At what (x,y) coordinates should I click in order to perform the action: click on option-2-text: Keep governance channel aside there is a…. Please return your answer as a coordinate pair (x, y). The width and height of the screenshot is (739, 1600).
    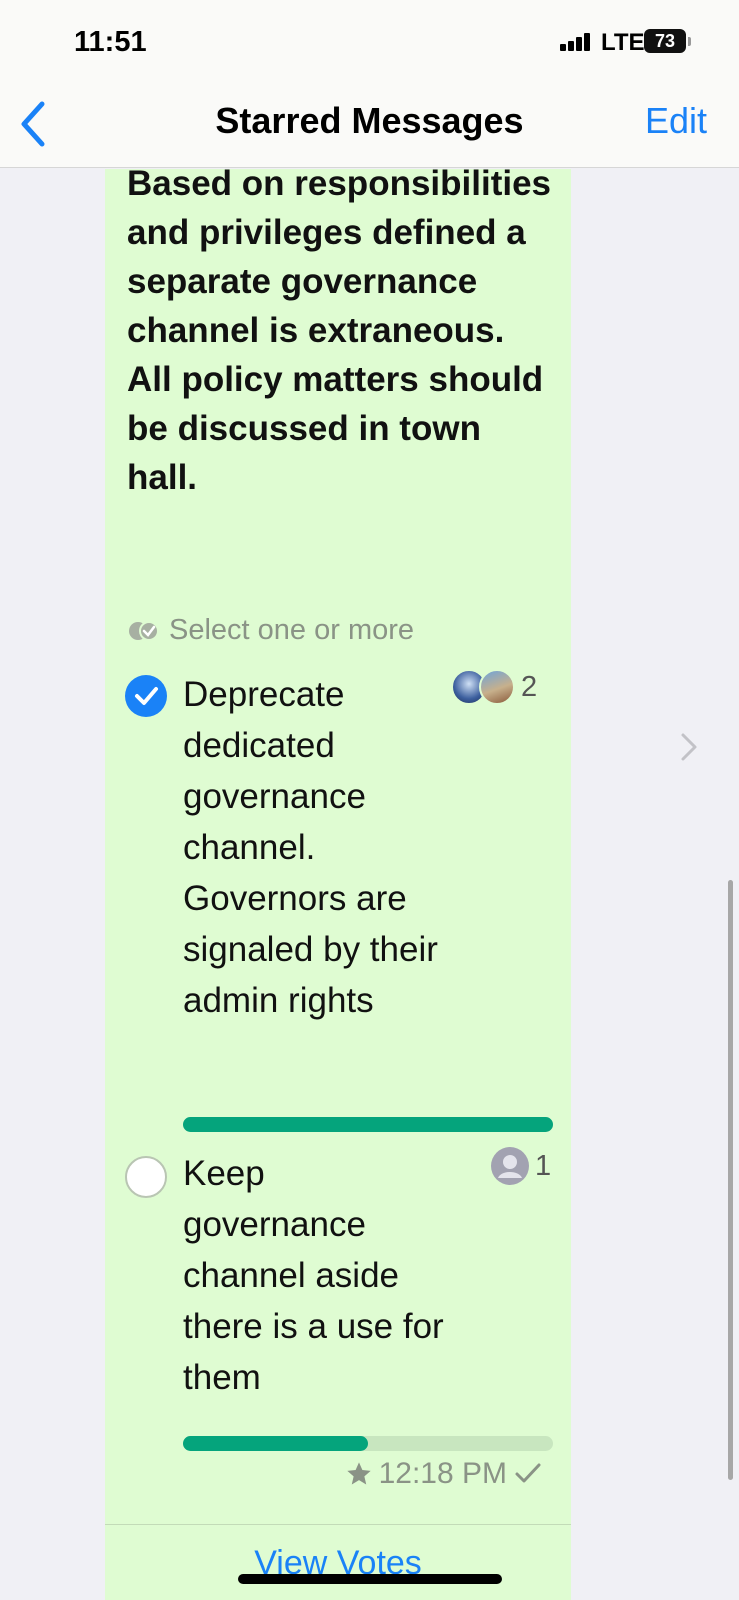
    Looking at the image, I should click on (318, 1275).